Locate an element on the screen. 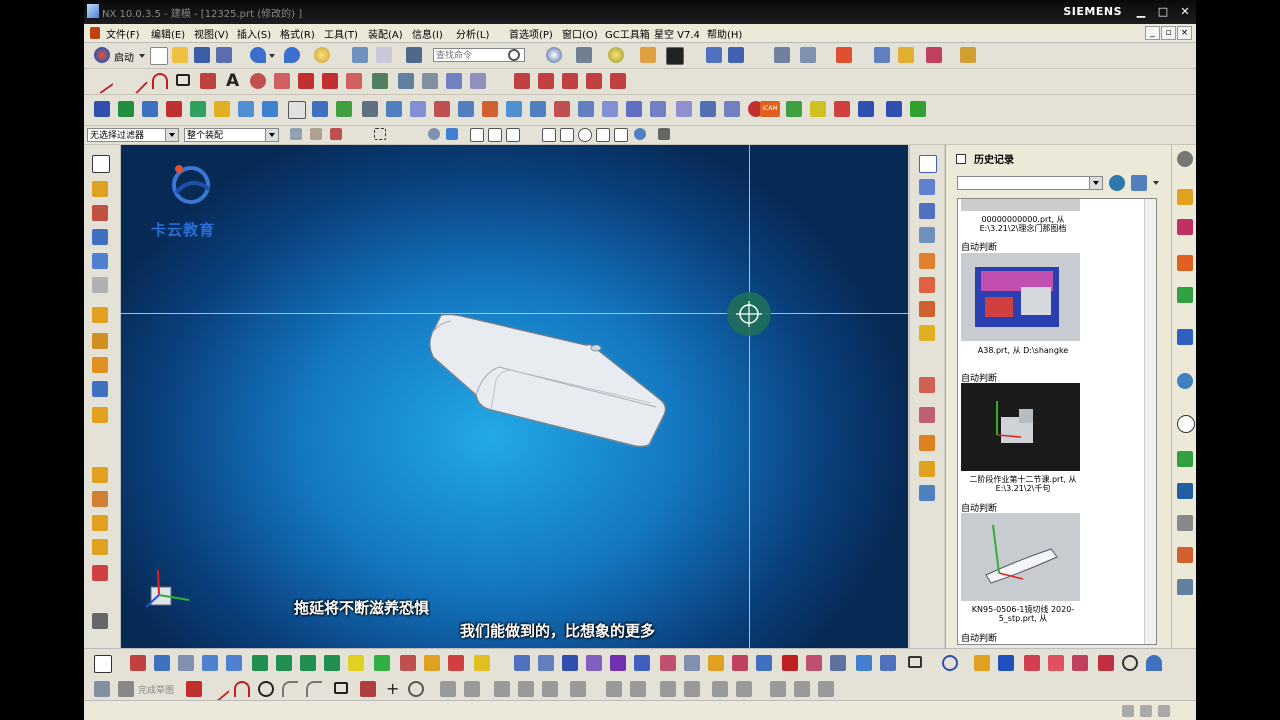 Image resolution: width=1280 pixels, height=720 pixels. finish-sketch-icon is located at coordinates (126, 689).